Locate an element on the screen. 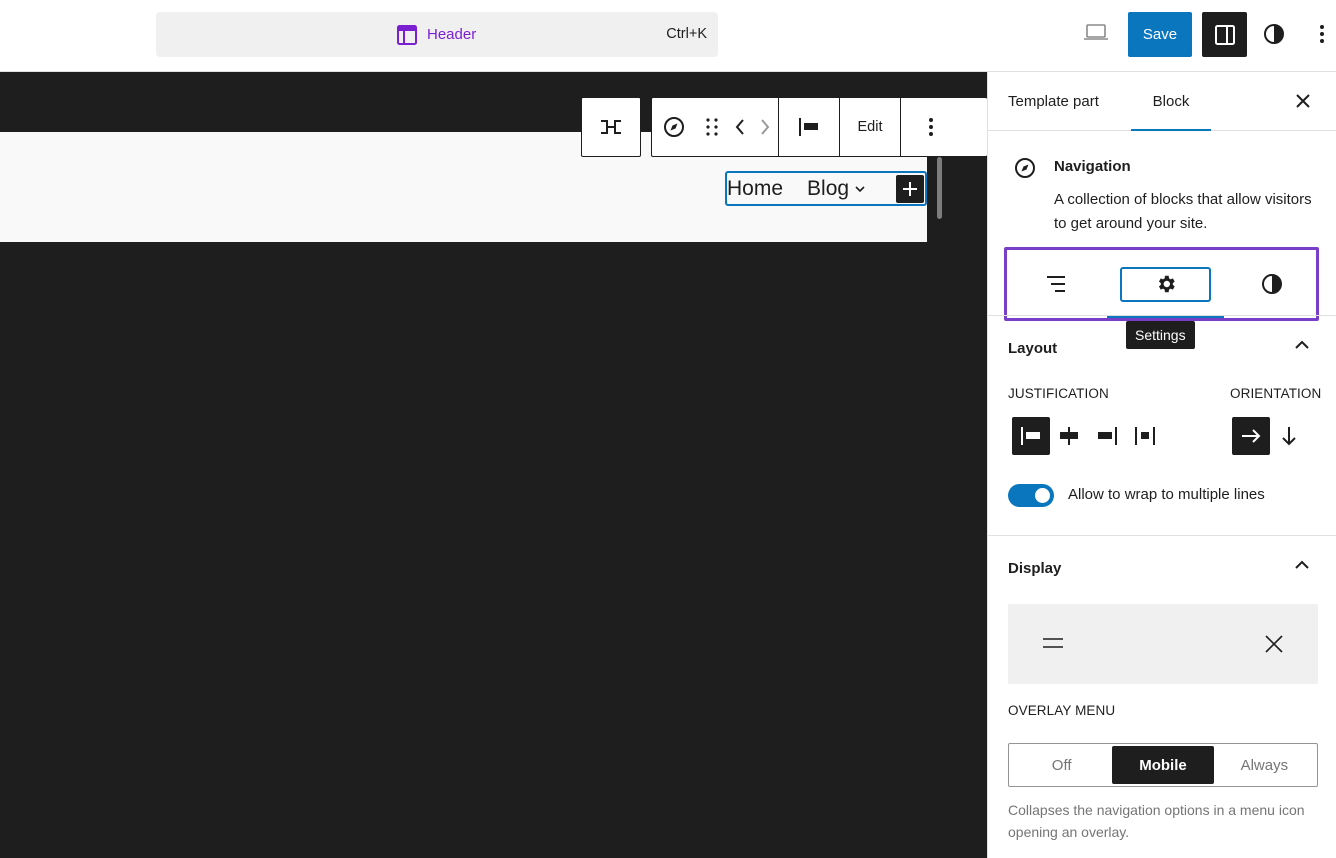 This screenshot has height=858, width=1336. drag-icon is located at coordinates (712, 127).